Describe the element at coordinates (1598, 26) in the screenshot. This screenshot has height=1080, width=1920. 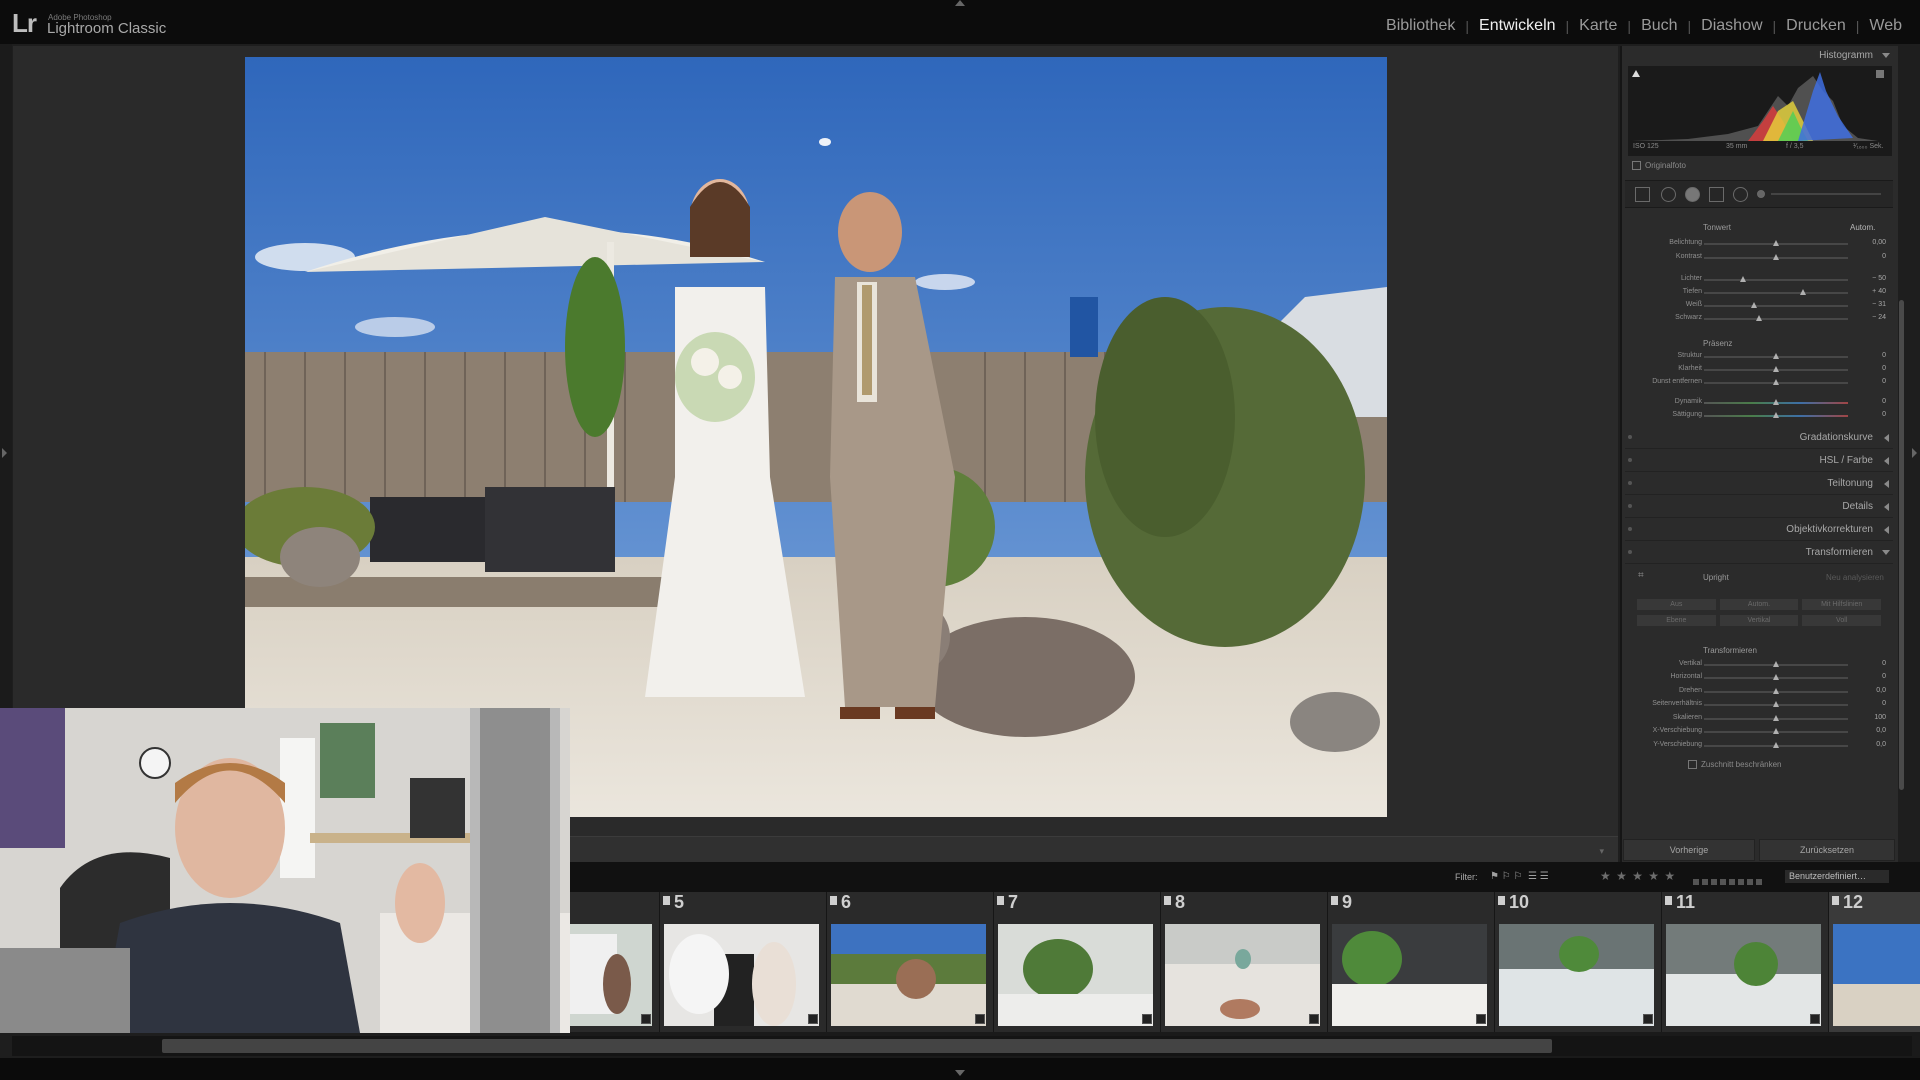
I see `module-karte: Karte` at that location.